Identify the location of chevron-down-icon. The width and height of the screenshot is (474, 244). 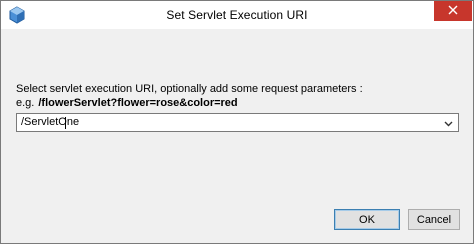
(448, 123).